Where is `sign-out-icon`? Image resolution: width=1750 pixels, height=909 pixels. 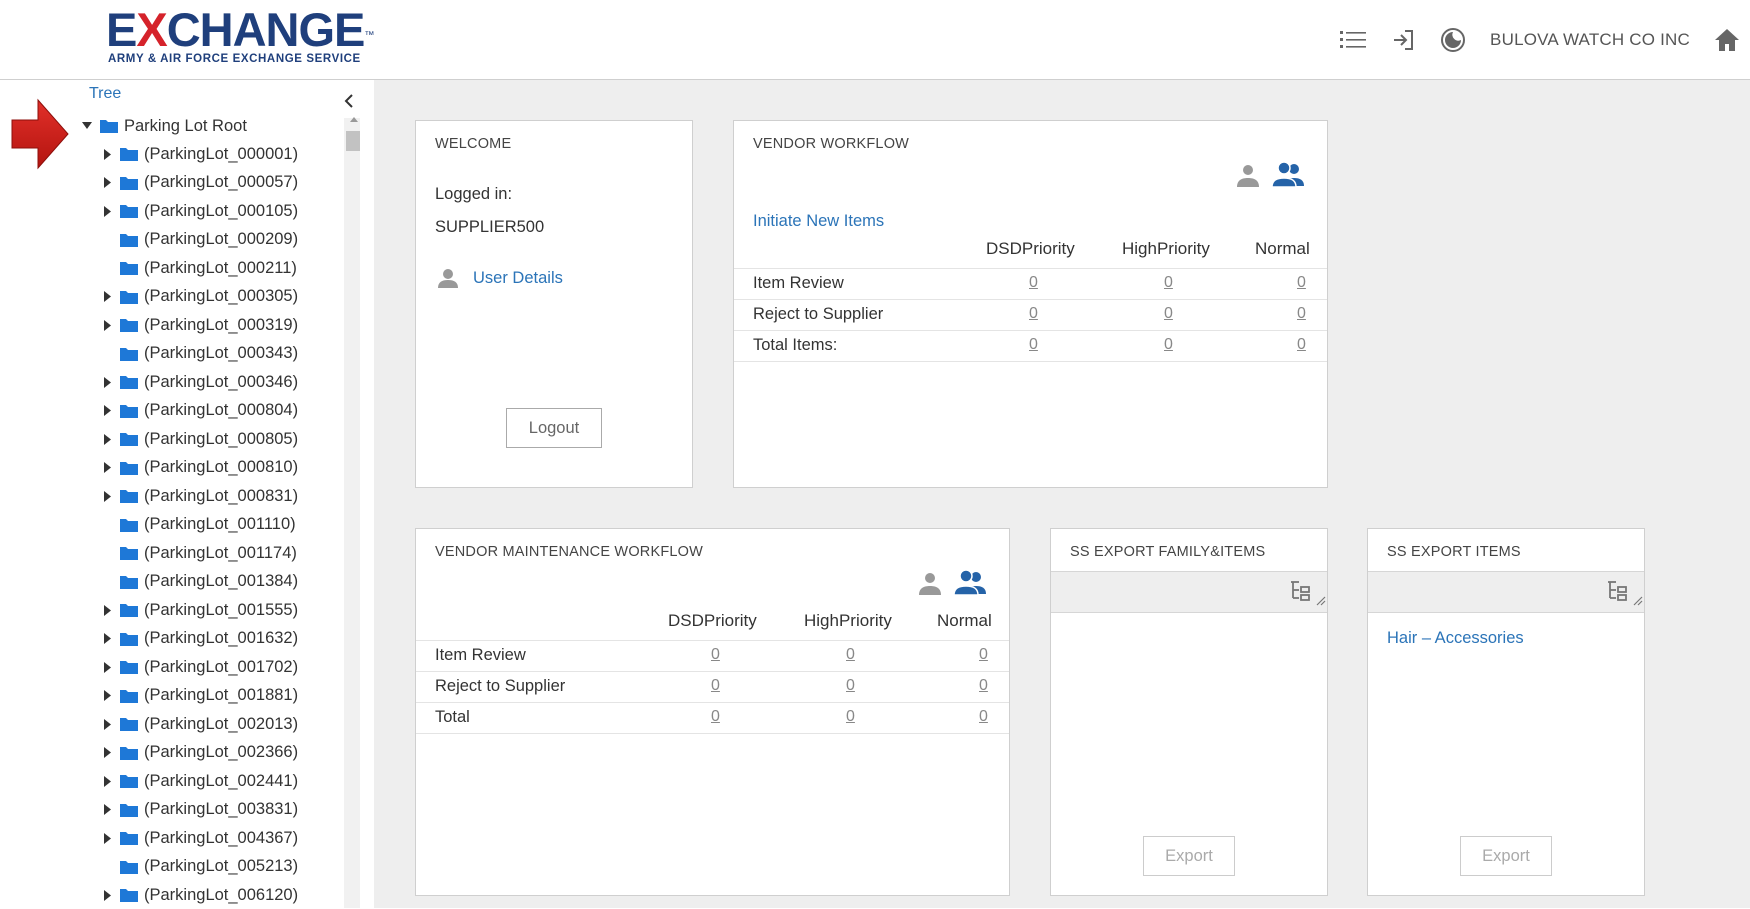
sign-out-icon is located at coordinates (1403, 40).